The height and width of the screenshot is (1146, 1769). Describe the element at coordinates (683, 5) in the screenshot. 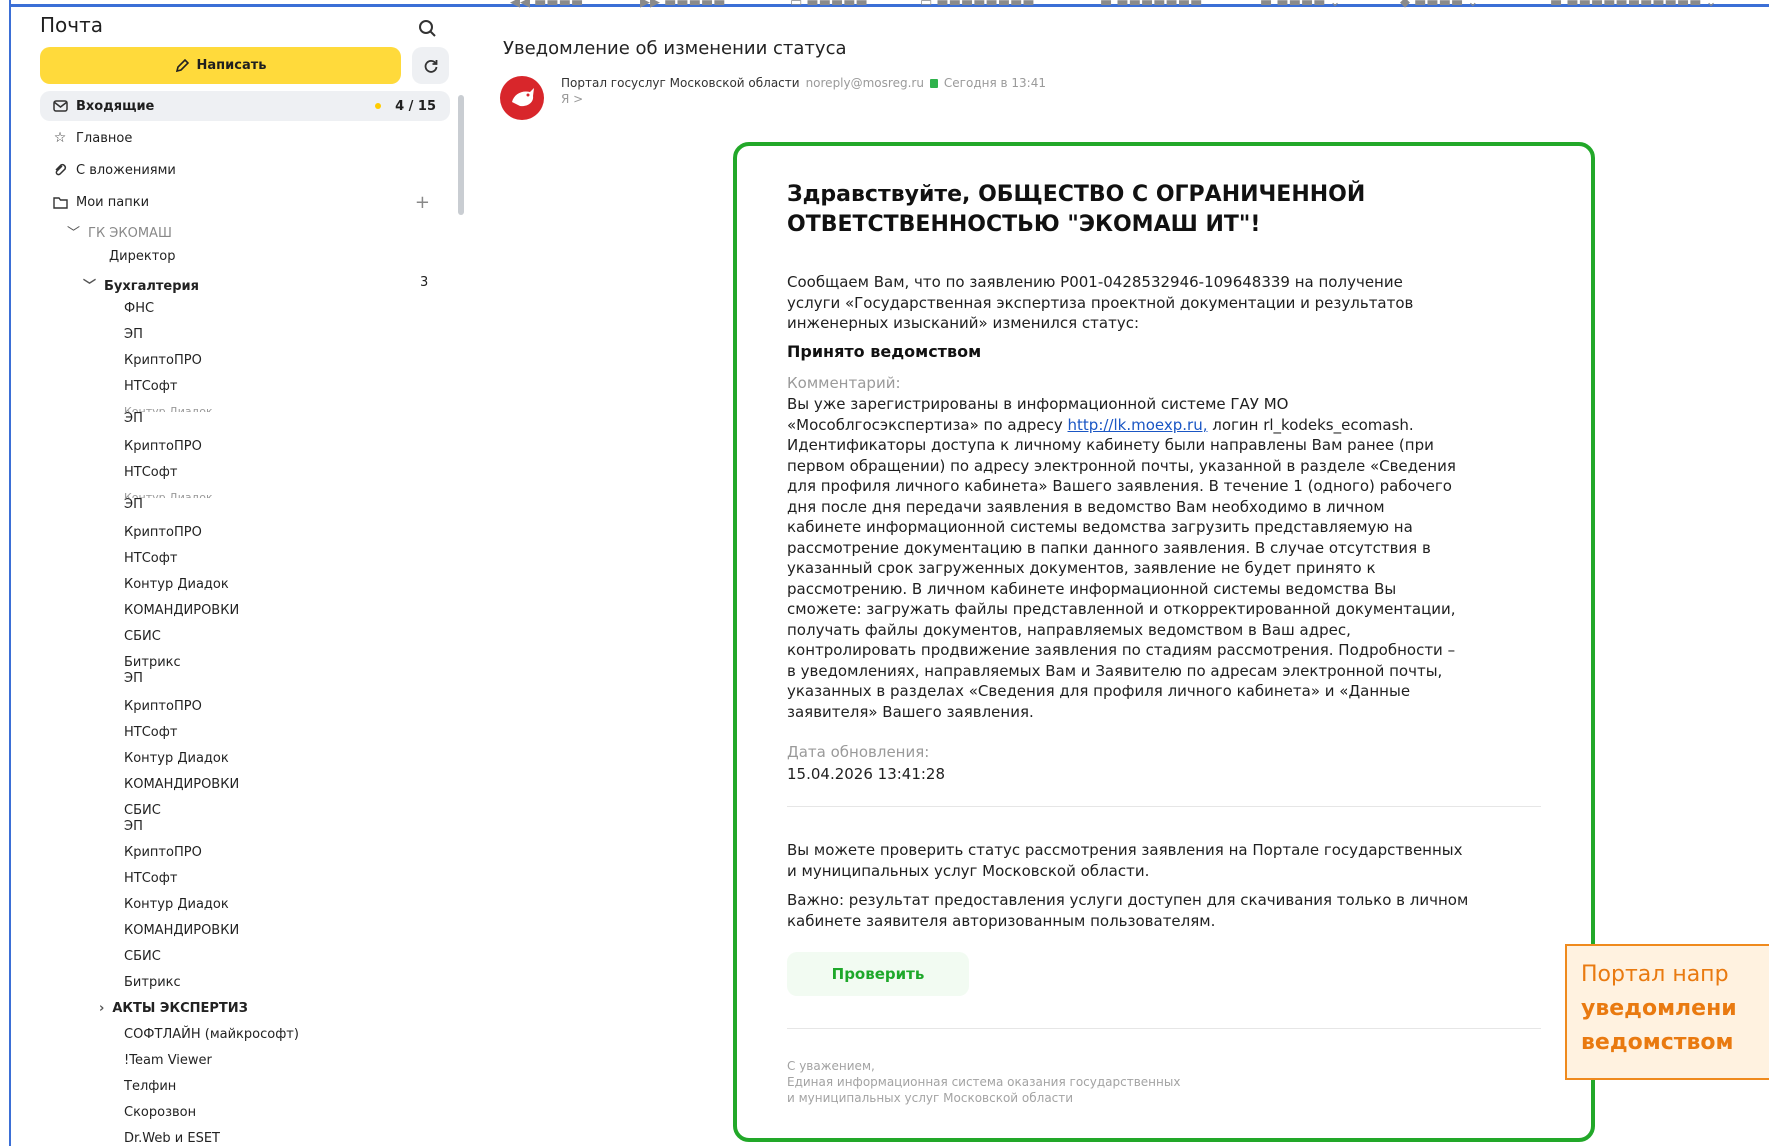

I see `toolbar-item-clipped: ▶▶ ▬▬▬▬▬` at that location.